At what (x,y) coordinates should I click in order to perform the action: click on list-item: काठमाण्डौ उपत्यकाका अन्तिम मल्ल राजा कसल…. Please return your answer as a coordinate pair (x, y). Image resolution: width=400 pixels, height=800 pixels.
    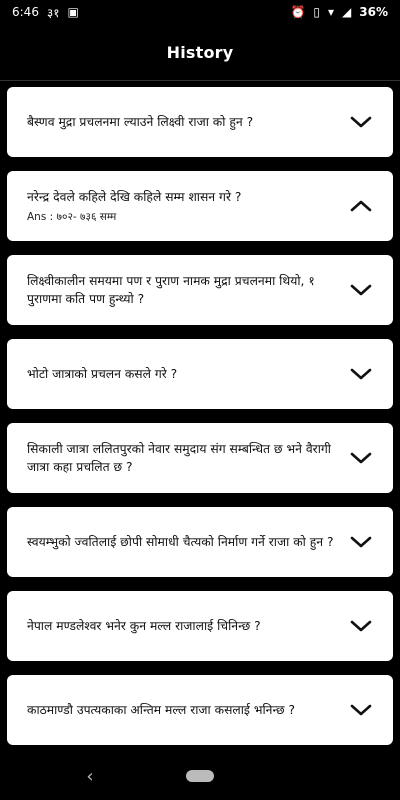
    Looking at the image, I should click on (200, 710).